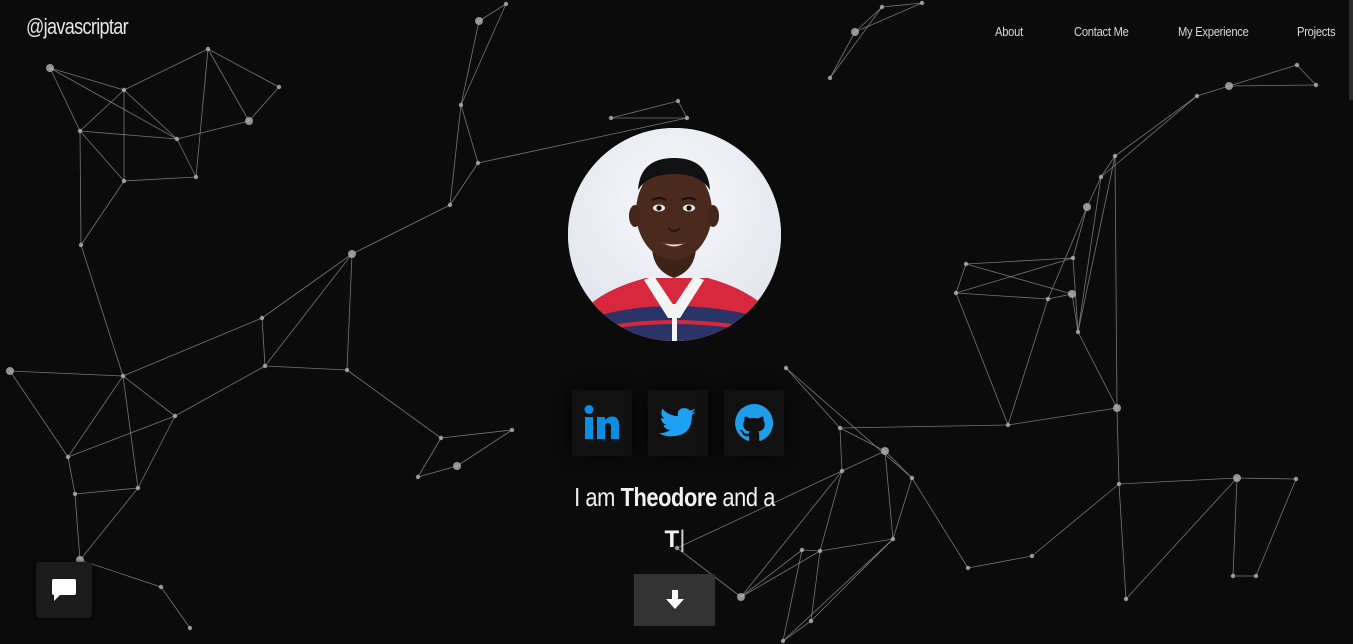 The height and width of the screenshot is (644, 1353). What do you see at coordinates (602, 423) in the screenshot?
I see `linkedin-button` at bounding box center [602, 423].